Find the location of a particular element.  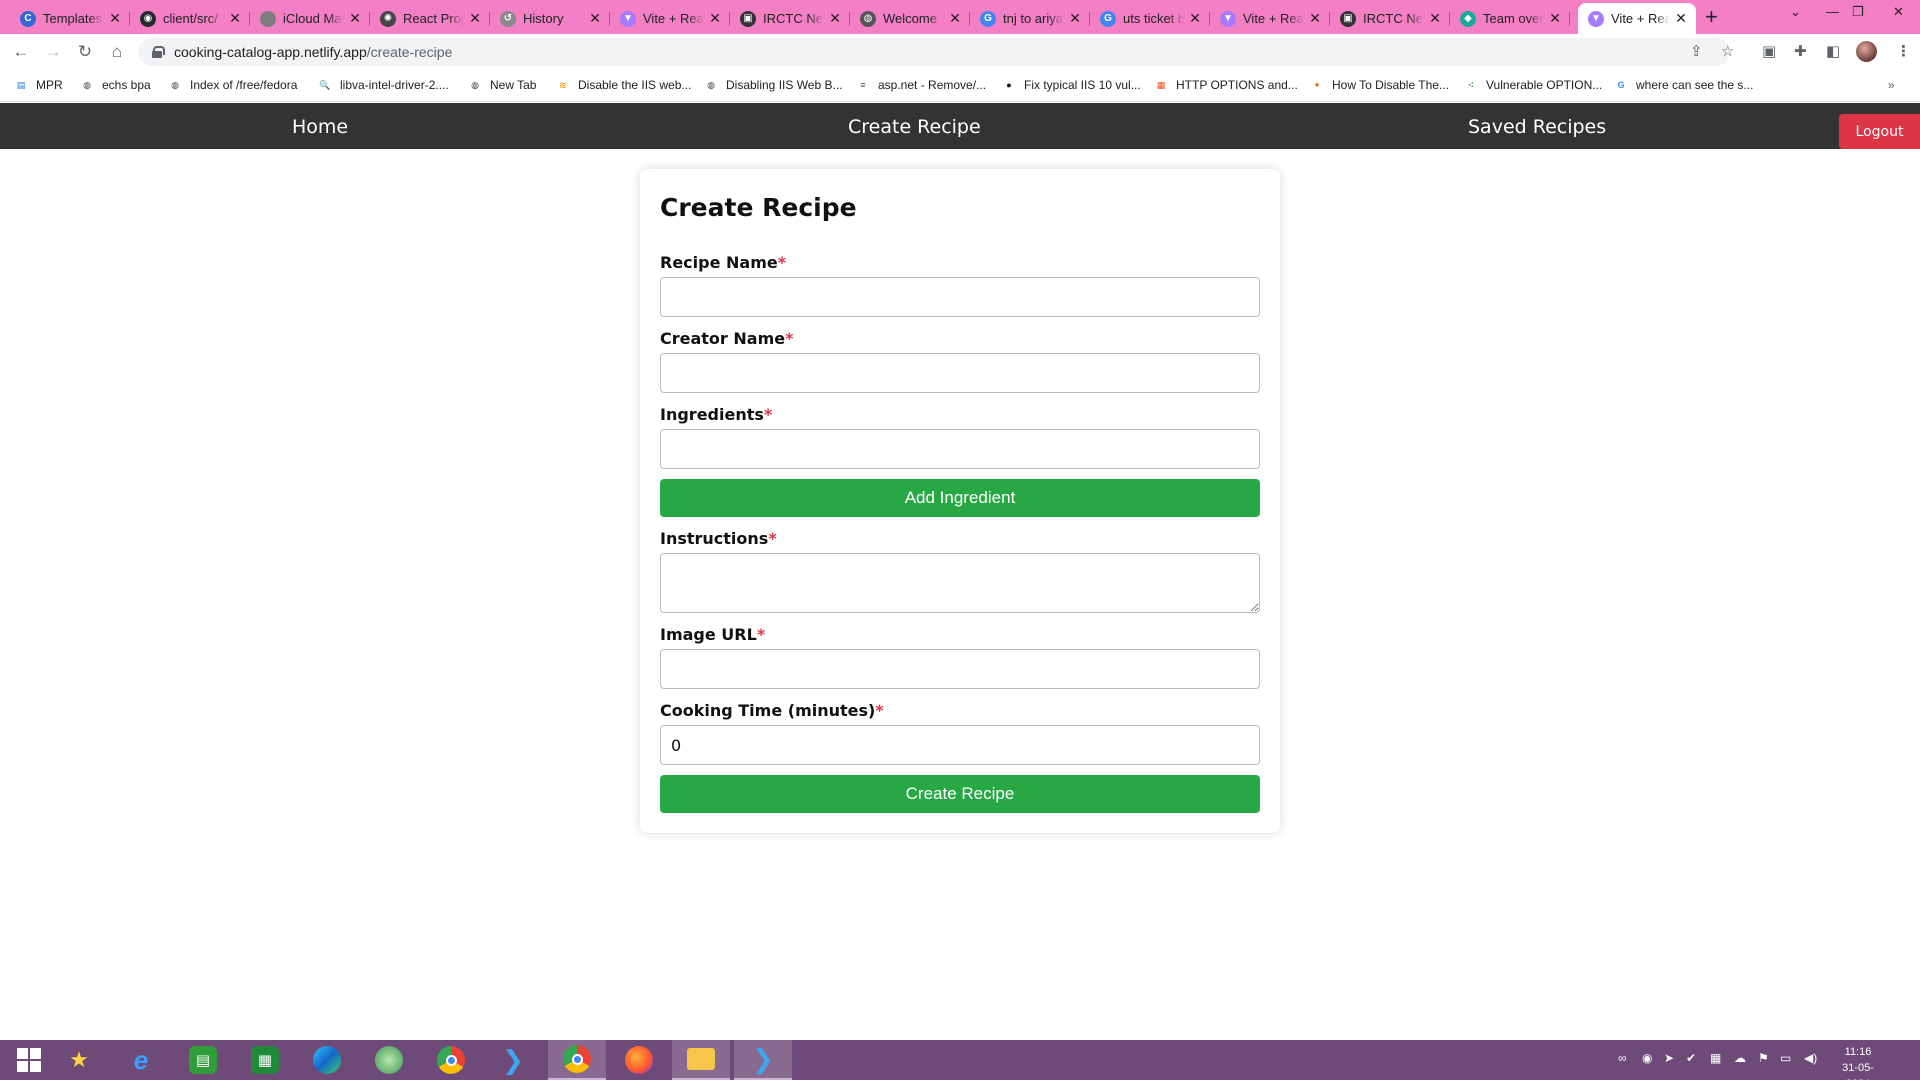

nav-home-link: Home is located at coordinates (320, 127).